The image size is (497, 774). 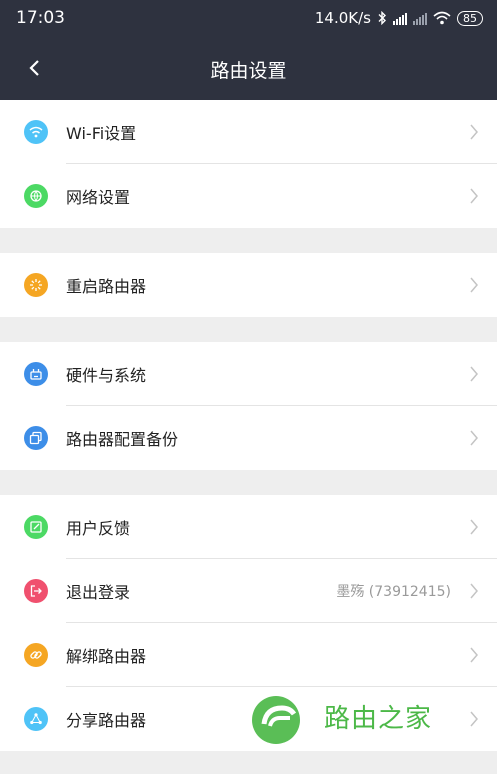 What do you see at coordinates (98, 197) in the screenshot?
I see `row-label: 网络设置` at bounding box center [98, 197].